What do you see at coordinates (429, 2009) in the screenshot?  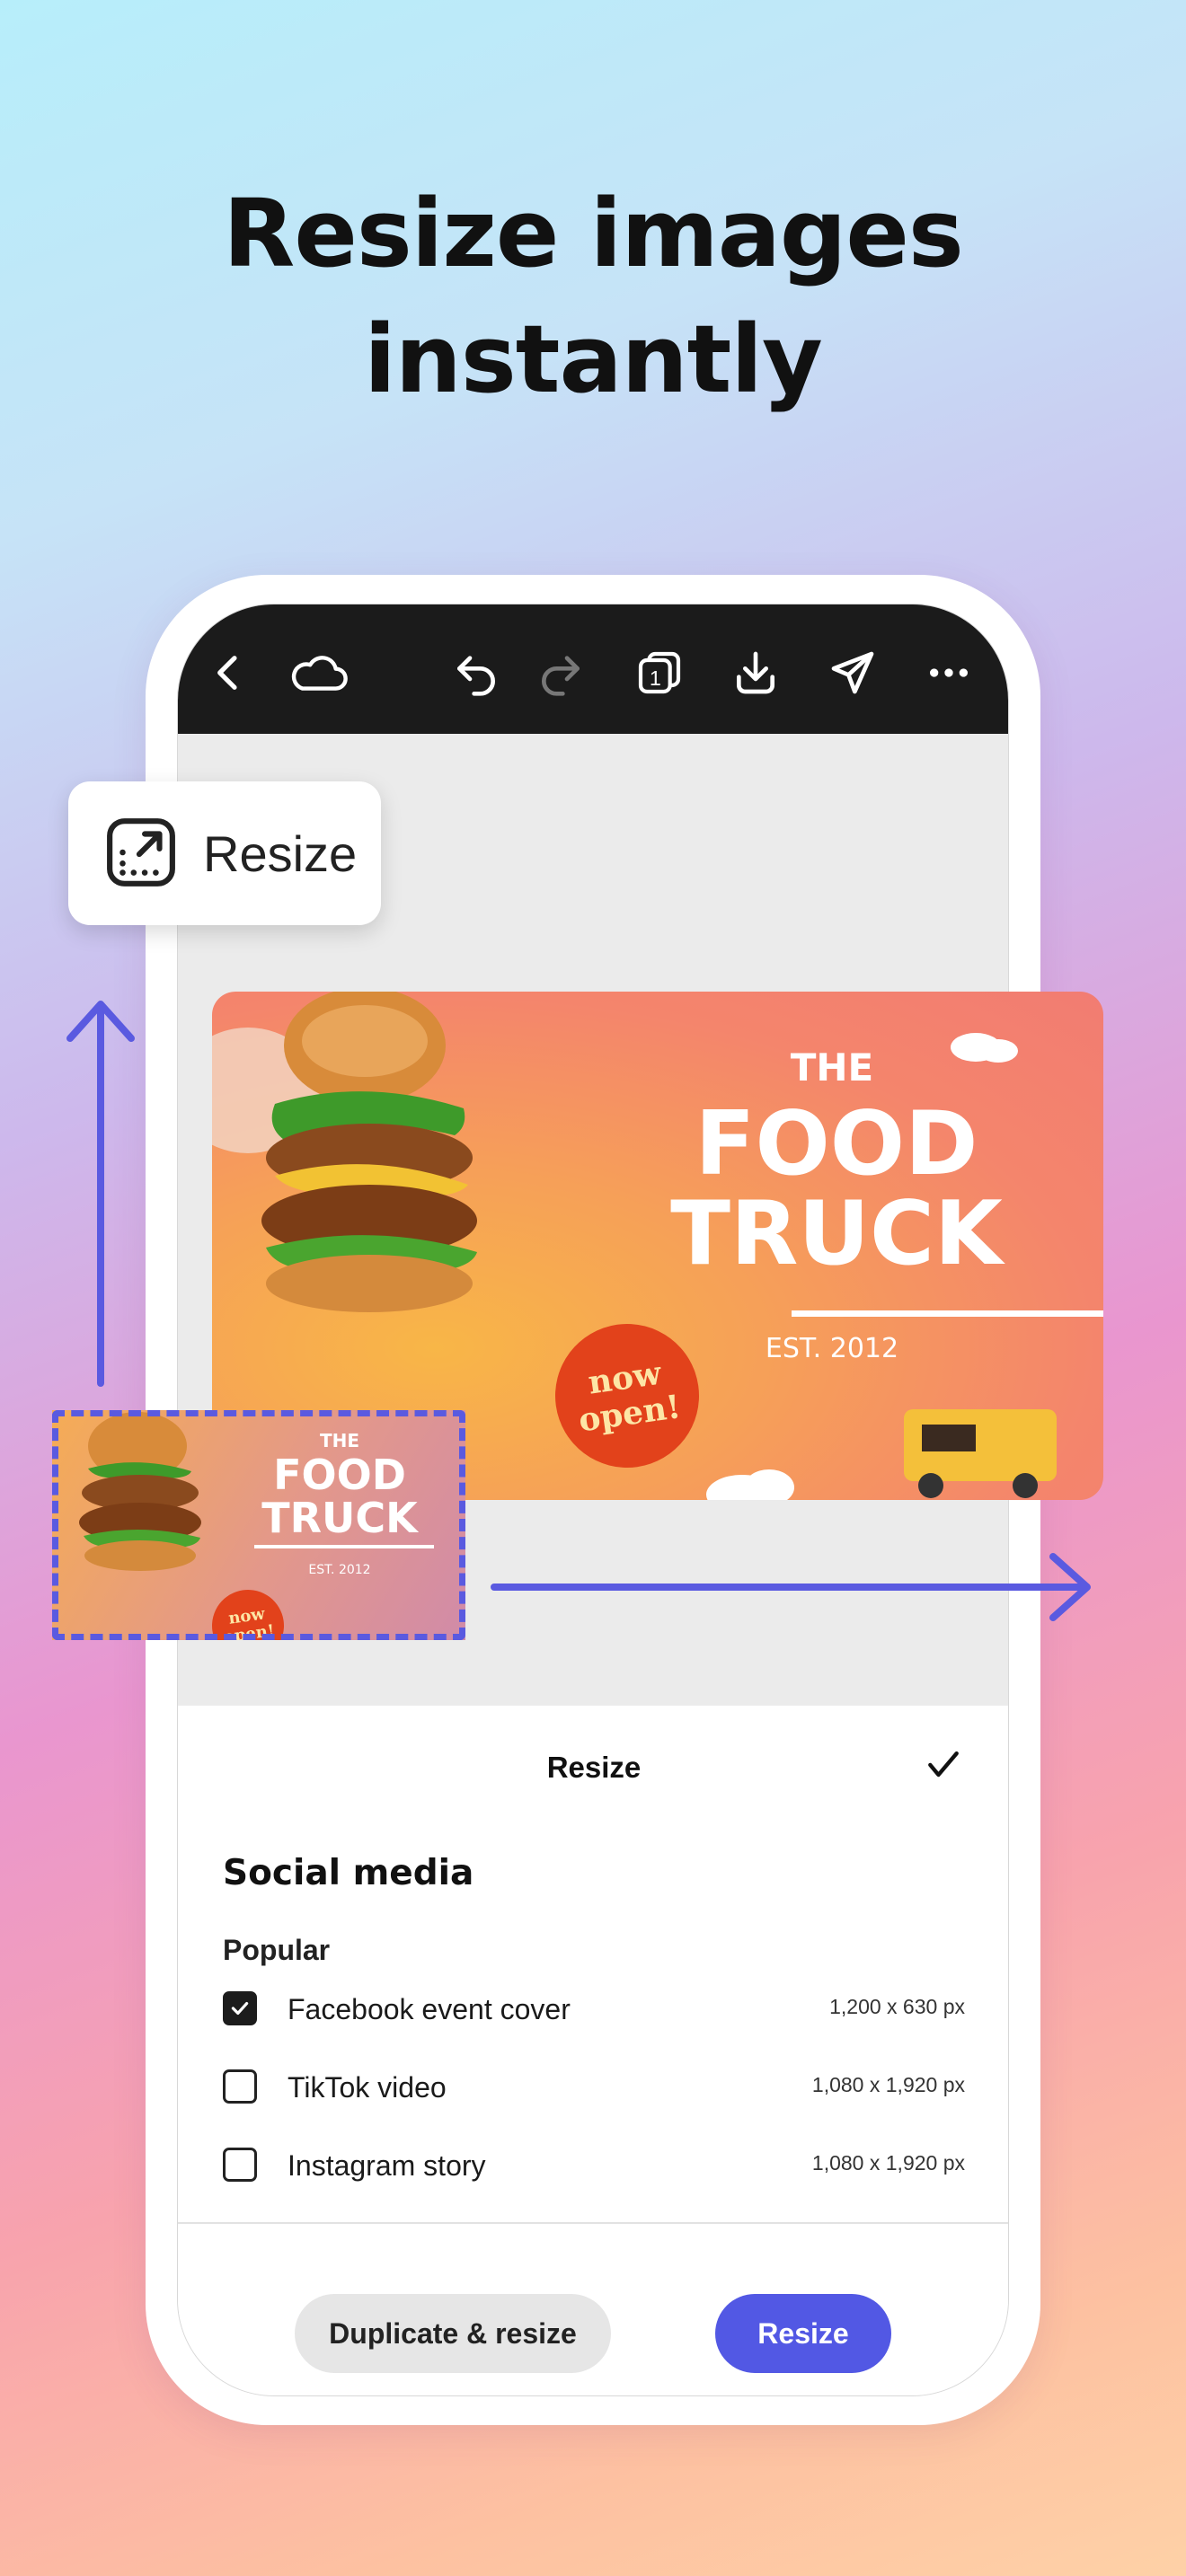 I see `option-label: Facebook event cover` at bounding box center [429, 2009].